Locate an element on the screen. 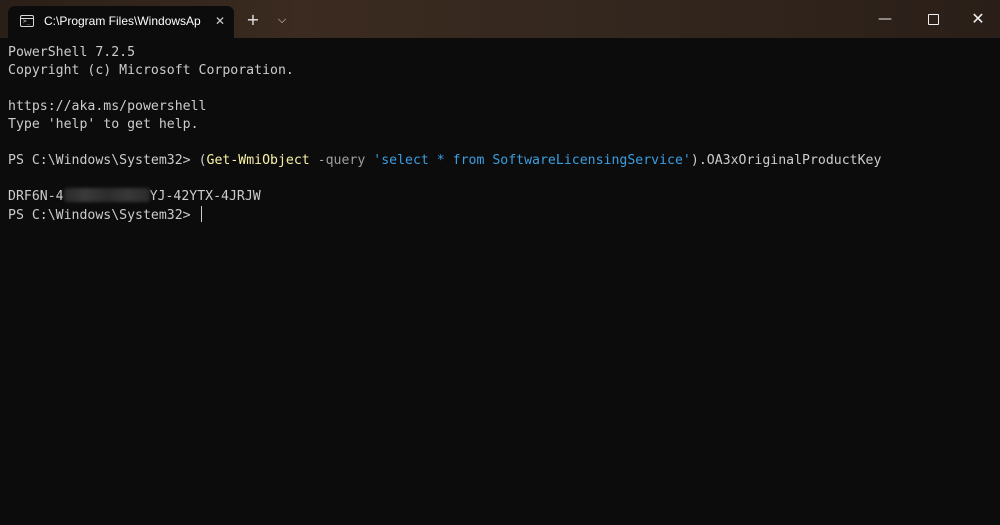  prompt: PS C:\Windows\System32> is located at coordinates (103, 160).